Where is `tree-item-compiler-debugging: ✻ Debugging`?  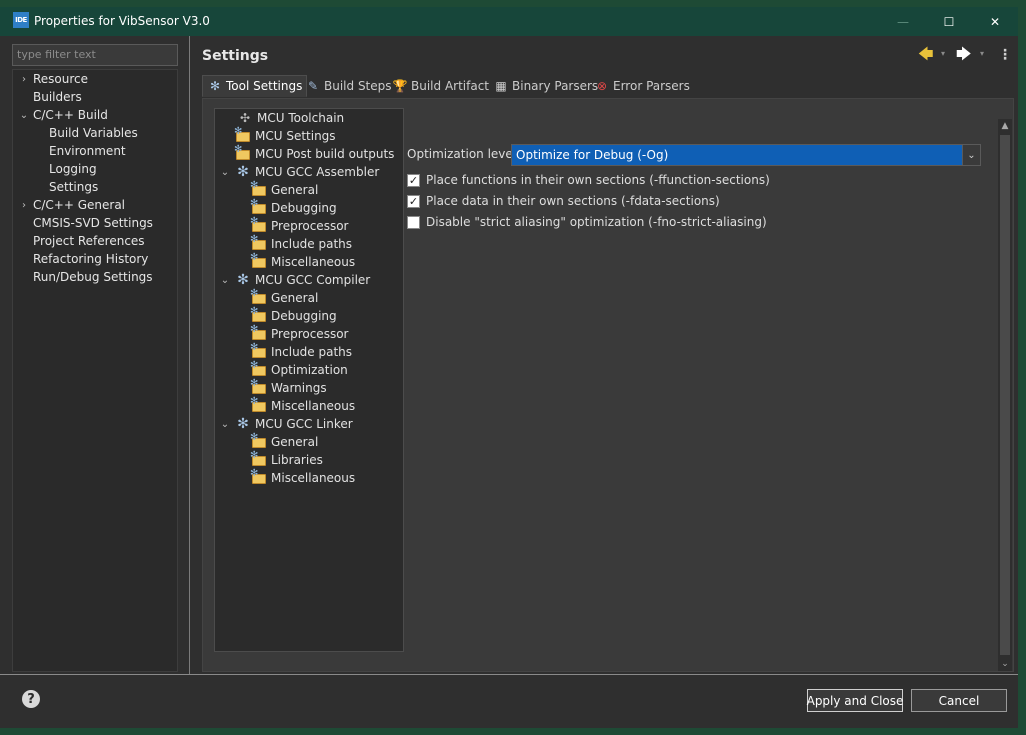
tree-item-compiler-debugging: ✻ Debugging is located at coordinates (293, 315).